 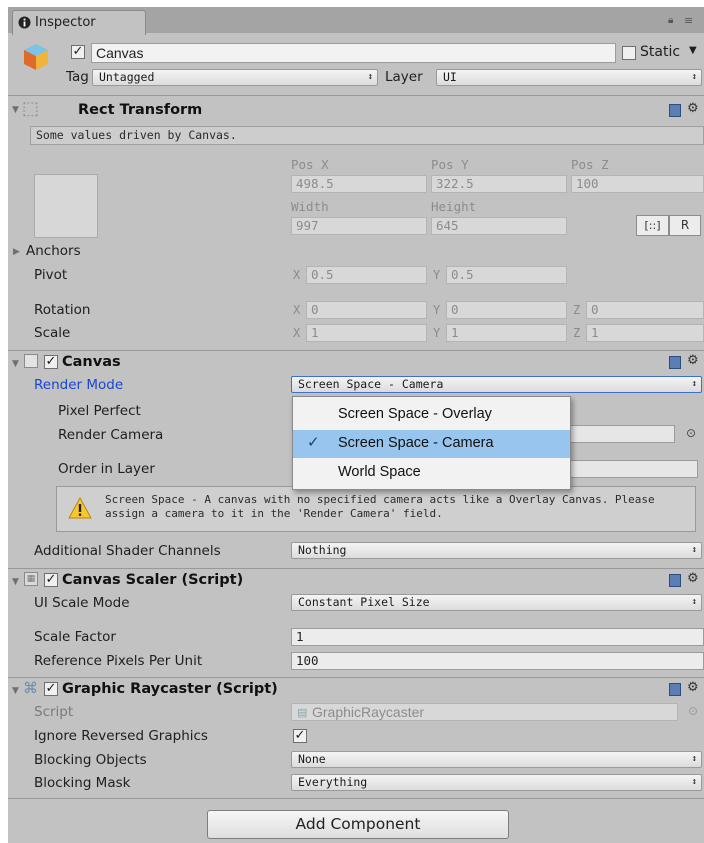 What do you see at coordinates (496, 759) in the screenshot?
I see `blocking-objects-dropdown: None ↕` at bounding box center [496, 759].